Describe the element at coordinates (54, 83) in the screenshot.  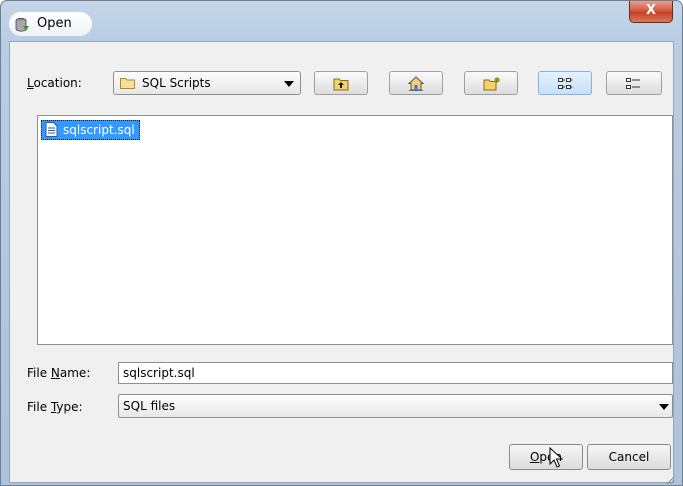
I see `location-label: Location:` at that location.